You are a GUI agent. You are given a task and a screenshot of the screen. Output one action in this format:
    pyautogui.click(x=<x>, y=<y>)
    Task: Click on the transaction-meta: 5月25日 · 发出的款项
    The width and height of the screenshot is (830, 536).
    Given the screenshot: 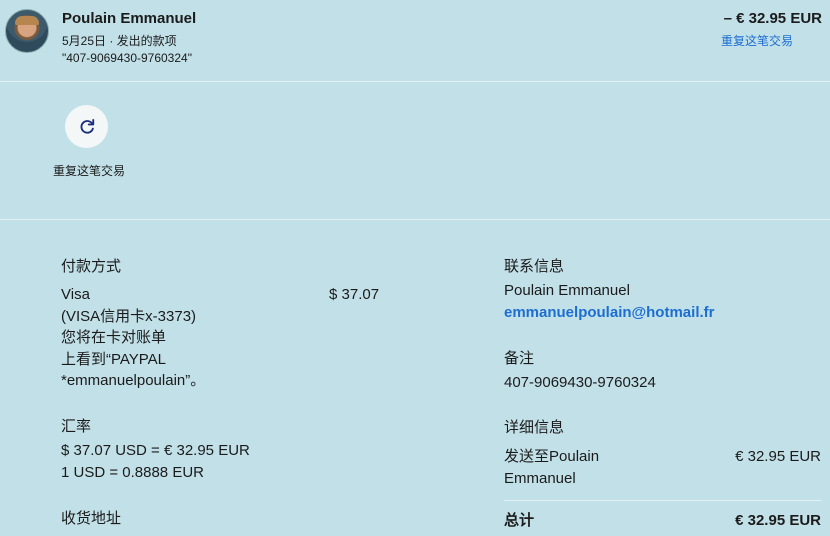 What is the action you would take?
    pyautogui.click(x=119, y=41)
    